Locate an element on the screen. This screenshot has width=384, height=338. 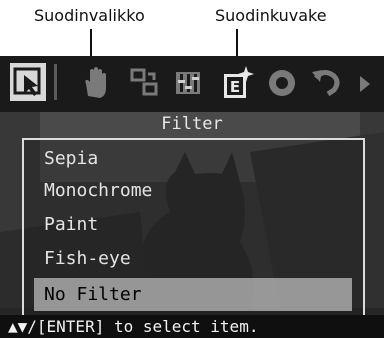
filter-icon: E is located at coordinates (236, 82).